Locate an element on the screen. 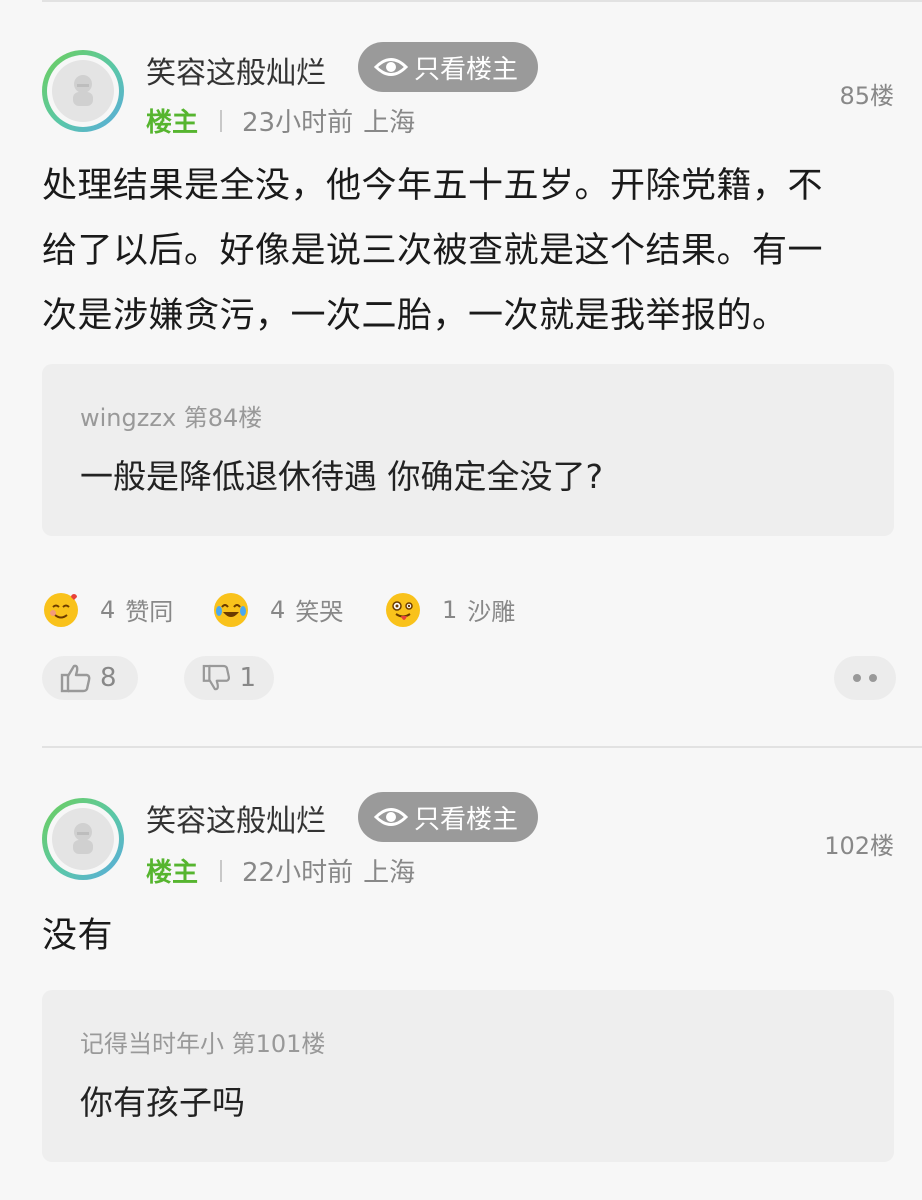 Image resolution: width=922 pixels, height=1200 pixels. quote-author: 记得当时年小 第101楼 is located at coordinates (203, 1044).